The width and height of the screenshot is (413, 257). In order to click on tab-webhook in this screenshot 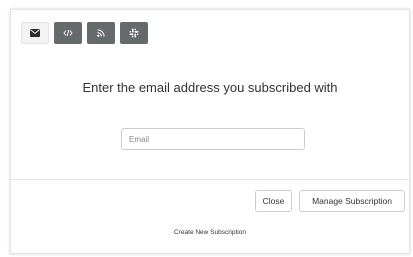, I will do `click(68, 33)`.